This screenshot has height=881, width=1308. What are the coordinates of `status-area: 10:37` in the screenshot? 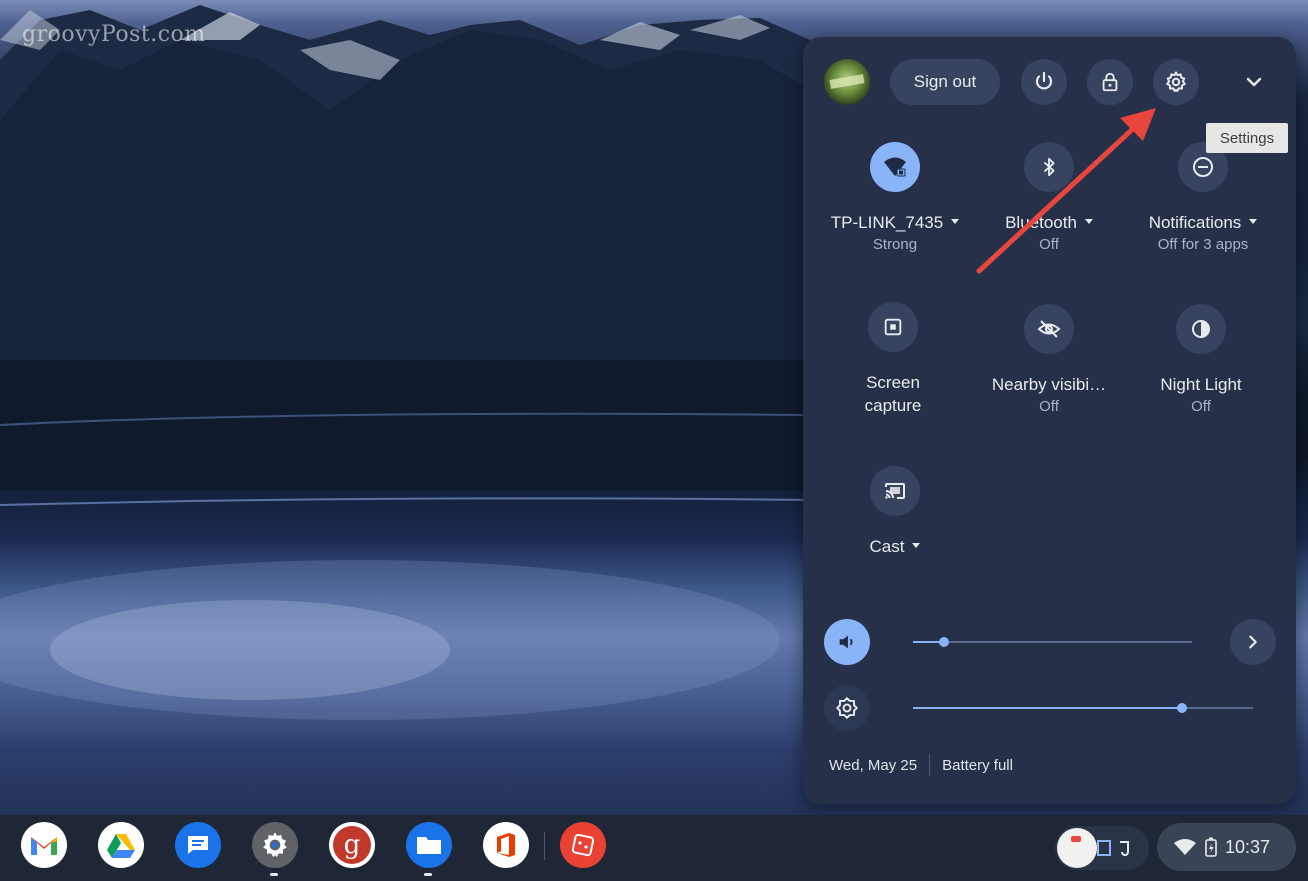 It's located at (1226, 847).